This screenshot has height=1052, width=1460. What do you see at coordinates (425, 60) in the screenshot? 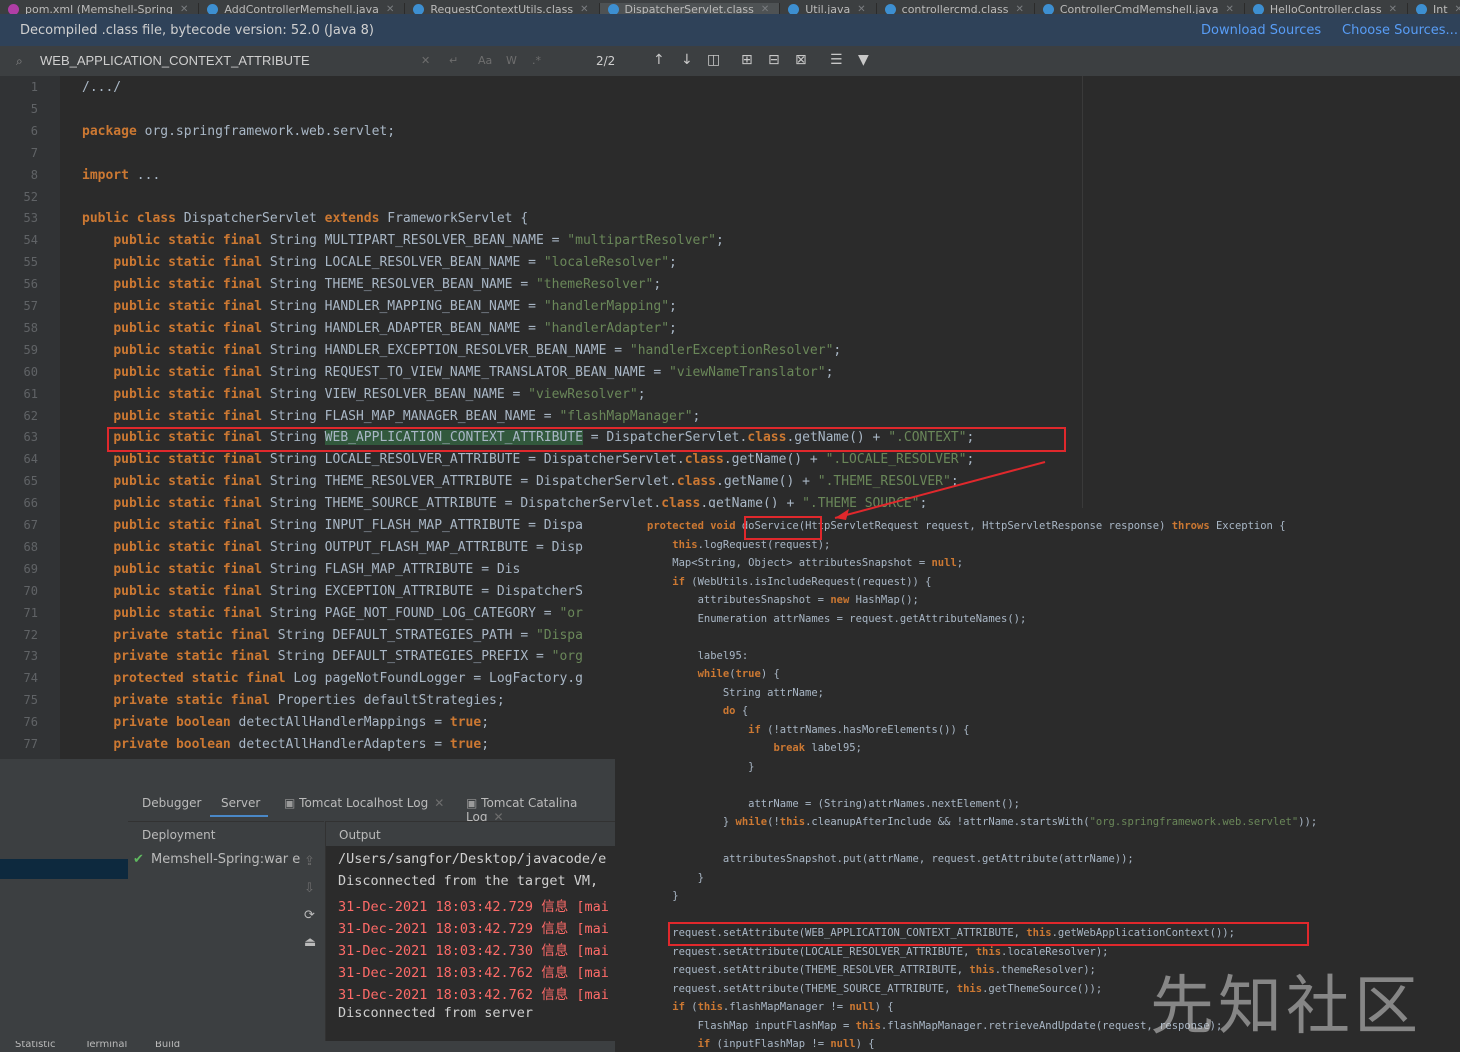
I see `clear-search-icon: ✕` at bounding box center [425, 60].